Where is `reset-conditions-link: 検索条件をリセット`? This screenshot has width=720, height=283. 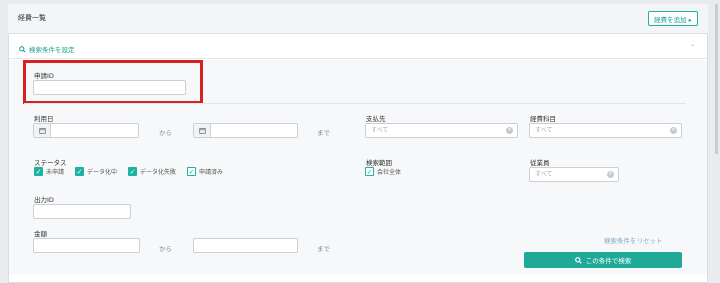 reset-conditions-link: 検索条件をリセット is located at coordinates (633, 240).